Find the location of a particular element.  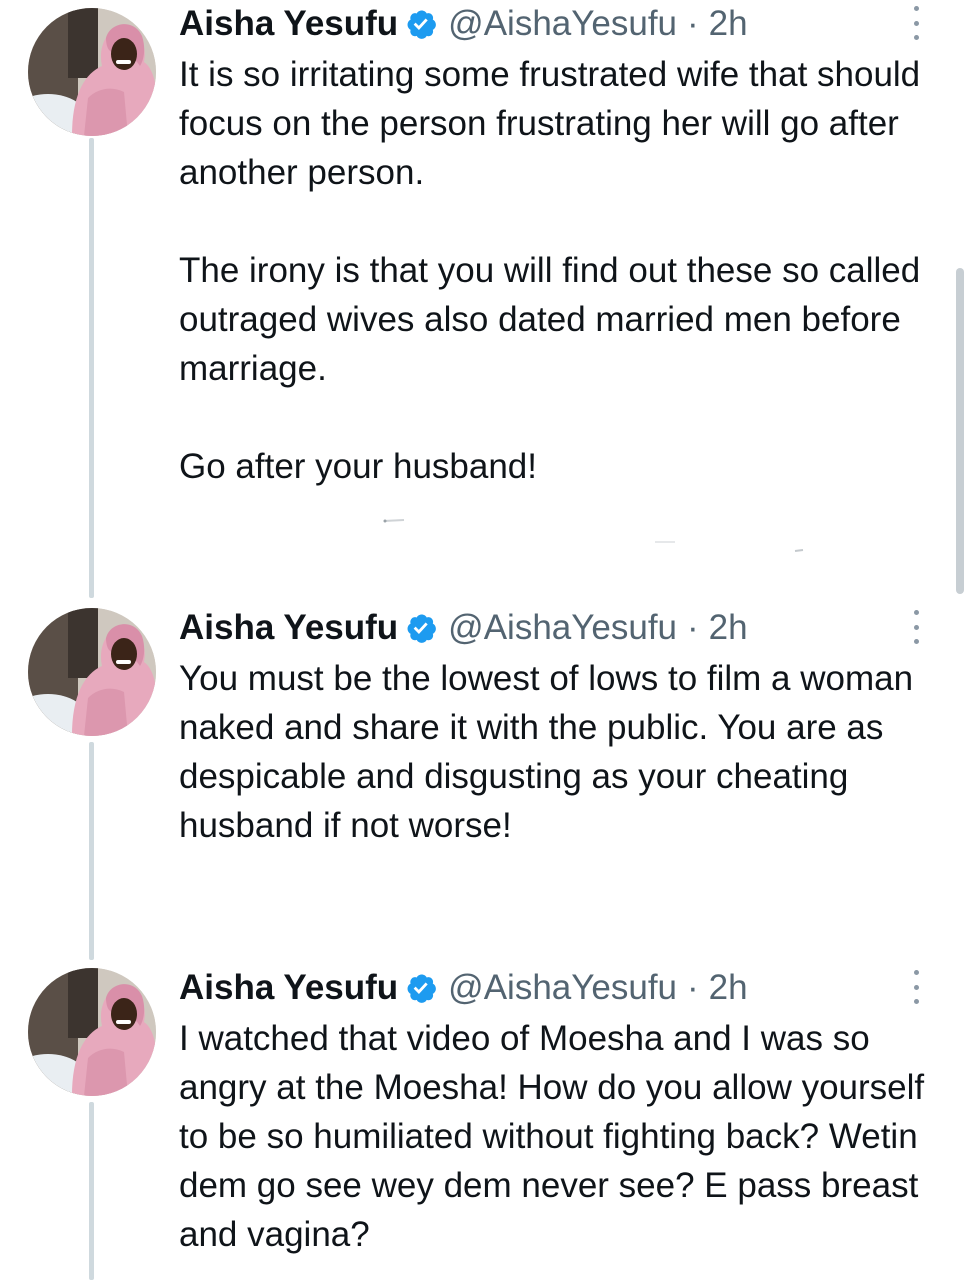

tweet-paragraph: Go after your husband! is located at coordinates (358, 466).